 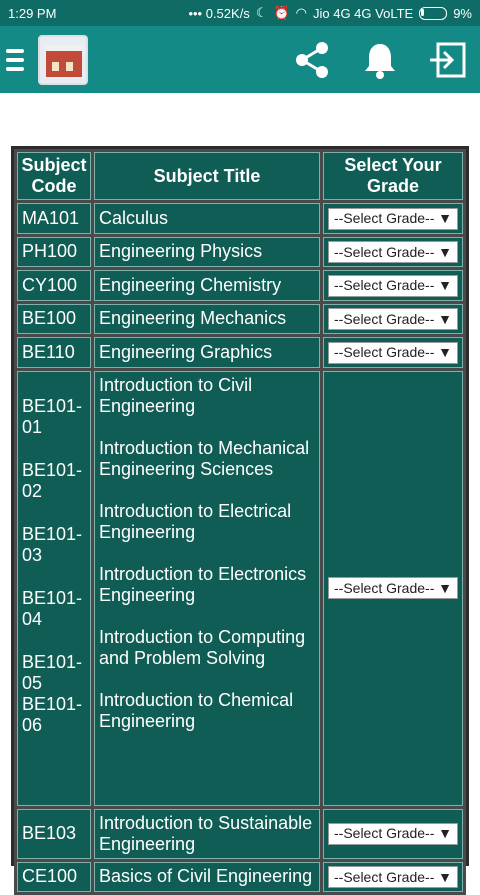 What do you see at coordinates (52, 714) in the screenshot?
I see `subject-code: BE101-06` at bounding box center [52, 714].